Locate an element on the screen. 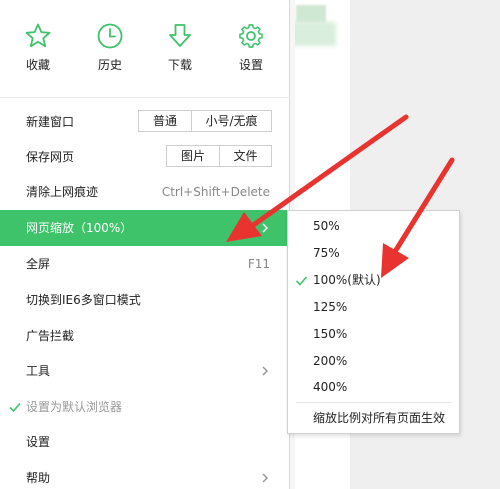 The image size is (500, 489). zoom-option-label: 200% is located at coordinates (330, 361).